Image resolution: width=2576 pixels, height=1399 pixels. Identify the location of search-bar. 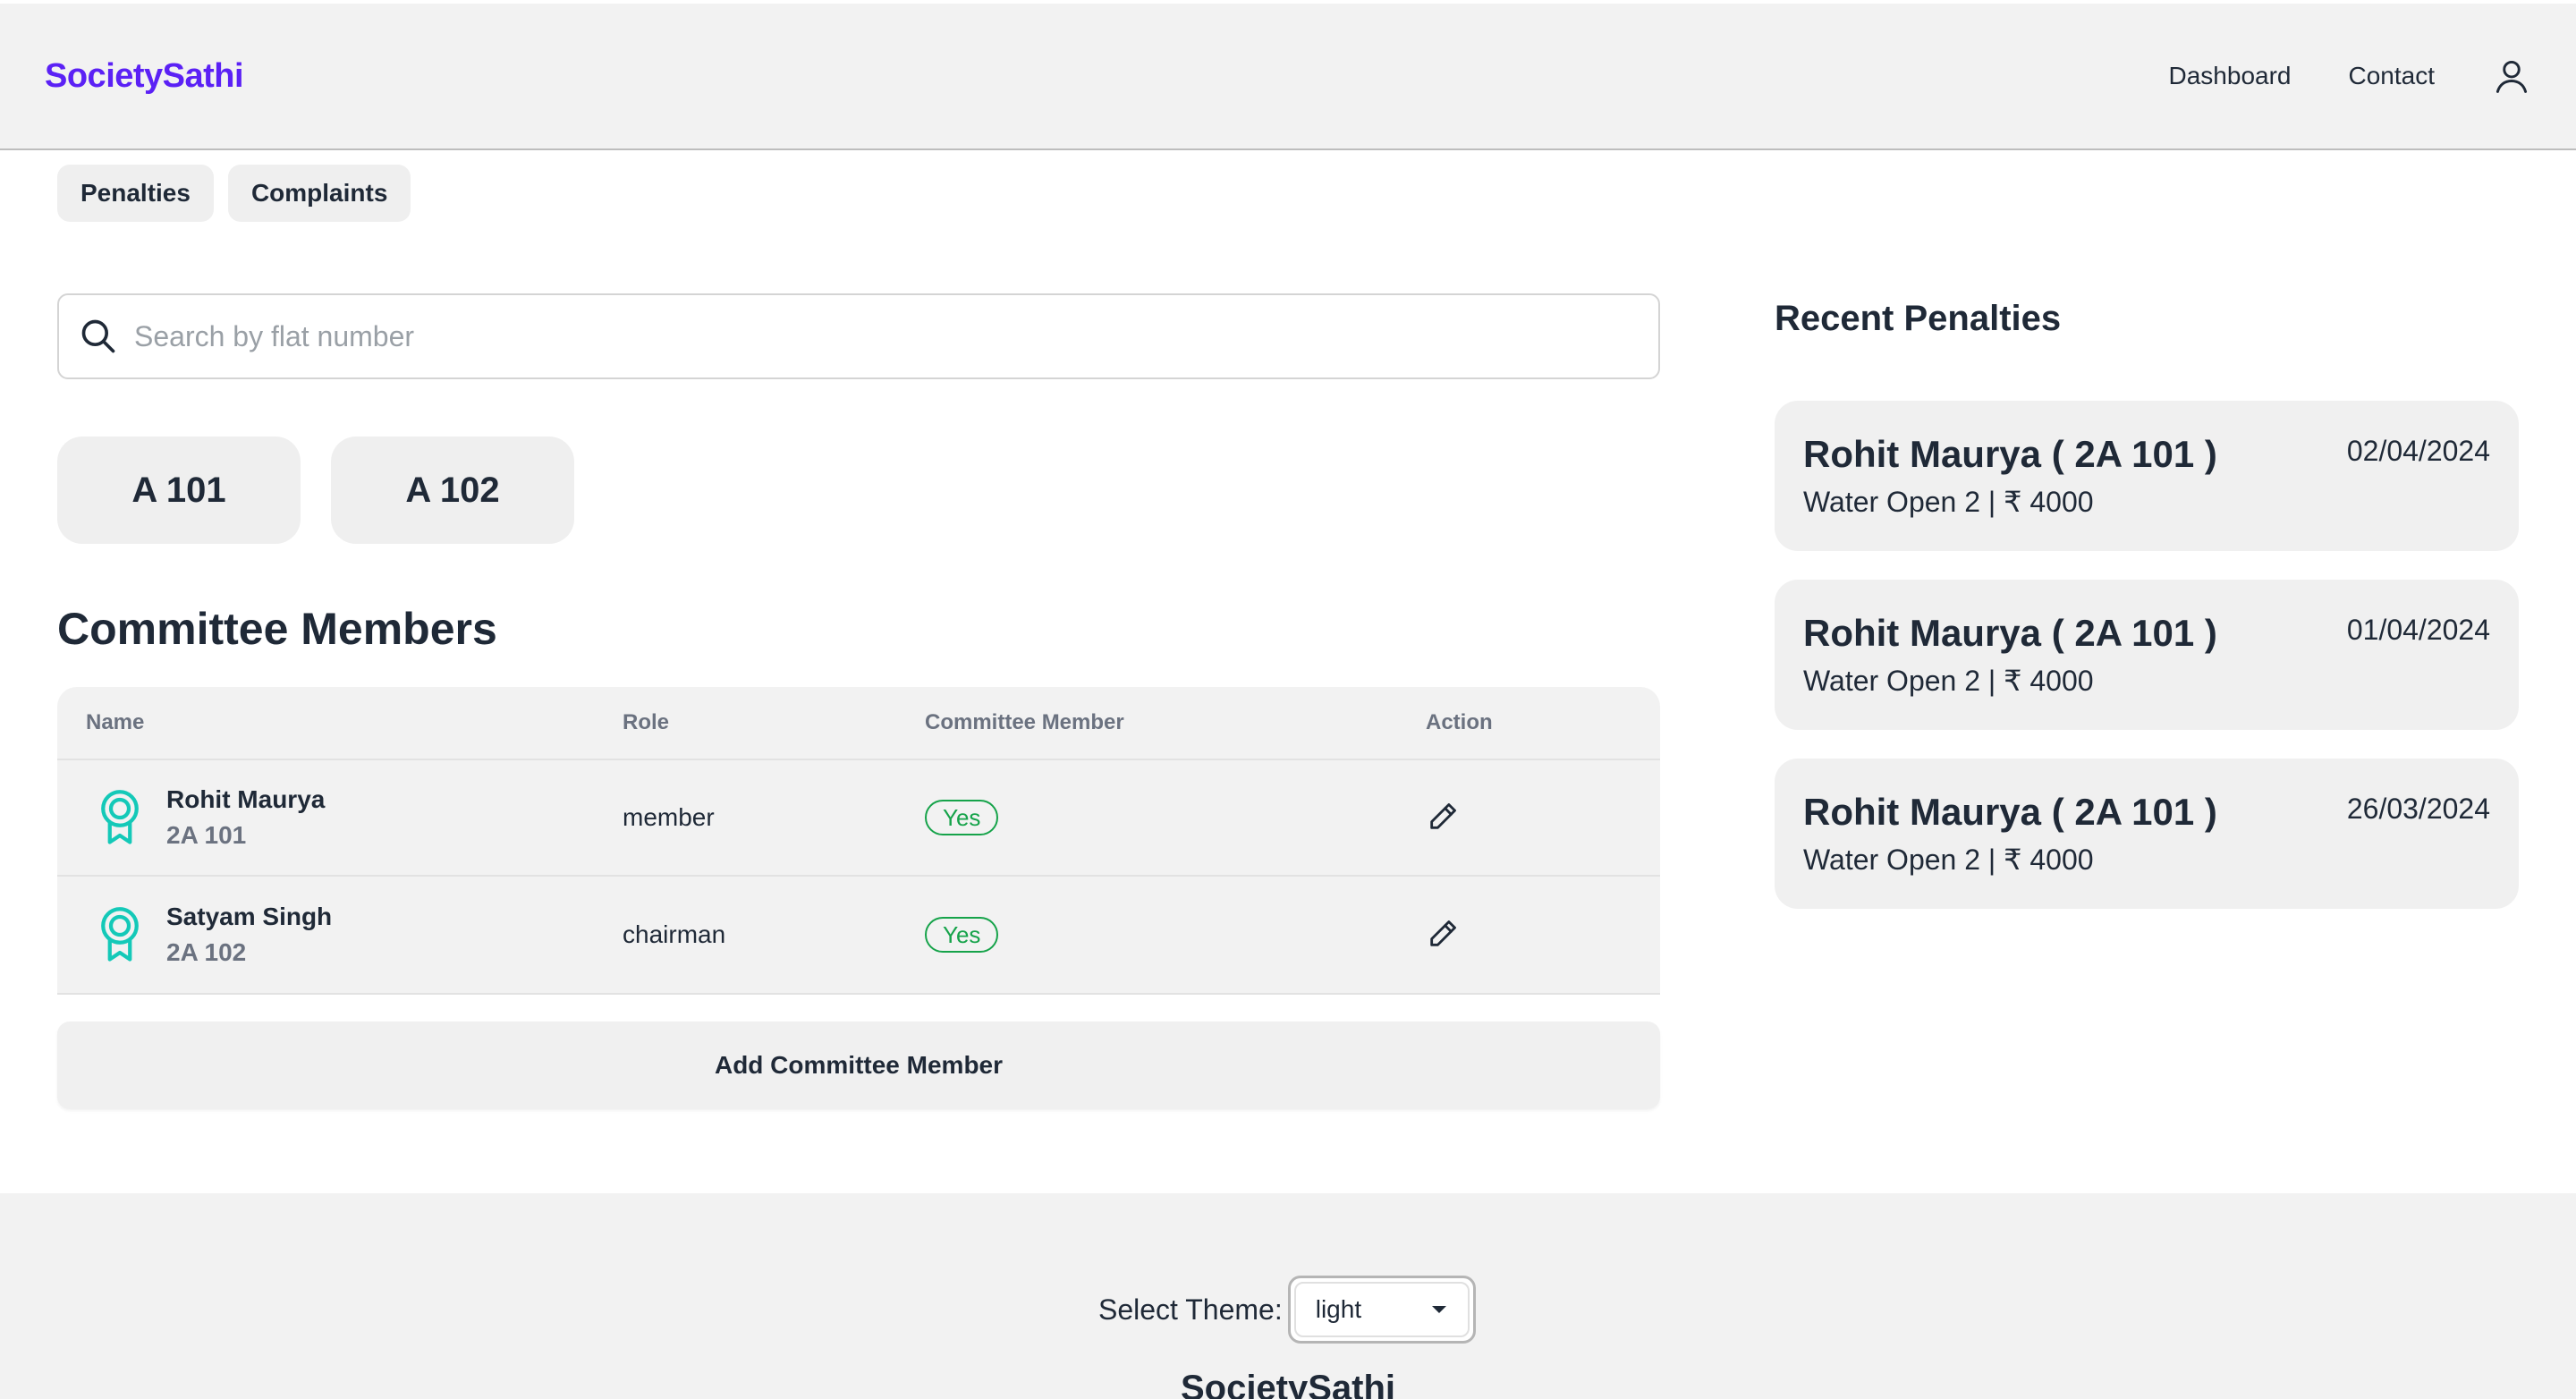
(858, 336).